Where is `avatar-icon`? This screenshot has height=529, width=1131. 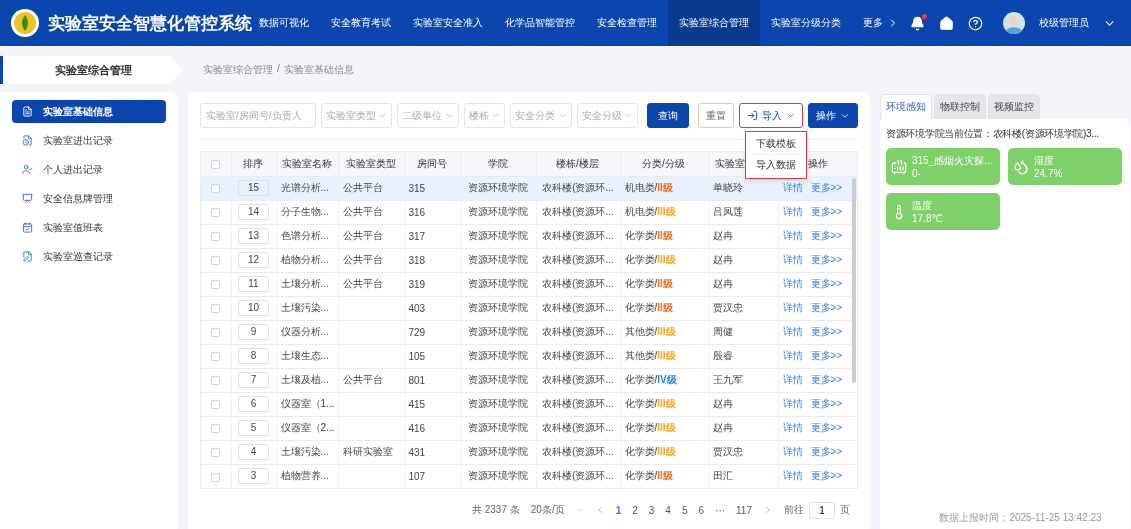 avatar-icon is located at coordinates (1014, 23).